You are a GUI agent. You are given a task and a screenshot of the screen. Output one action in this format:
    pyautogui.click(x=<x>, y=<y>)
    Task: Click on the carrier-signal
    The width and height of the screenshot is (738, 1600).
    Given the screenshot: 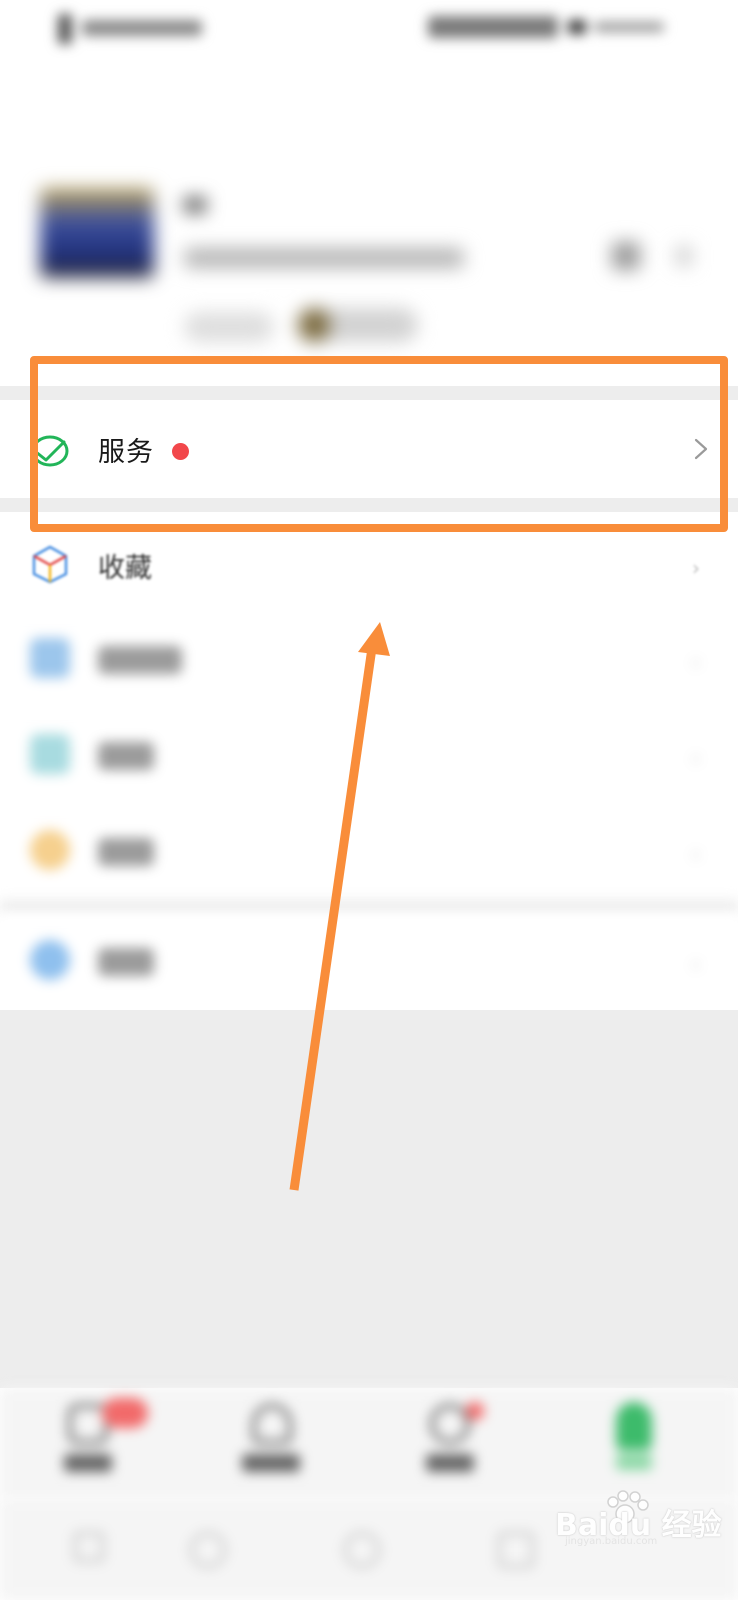 What is the action you would take?
    pyautogui.click(x=133, y=29)
    